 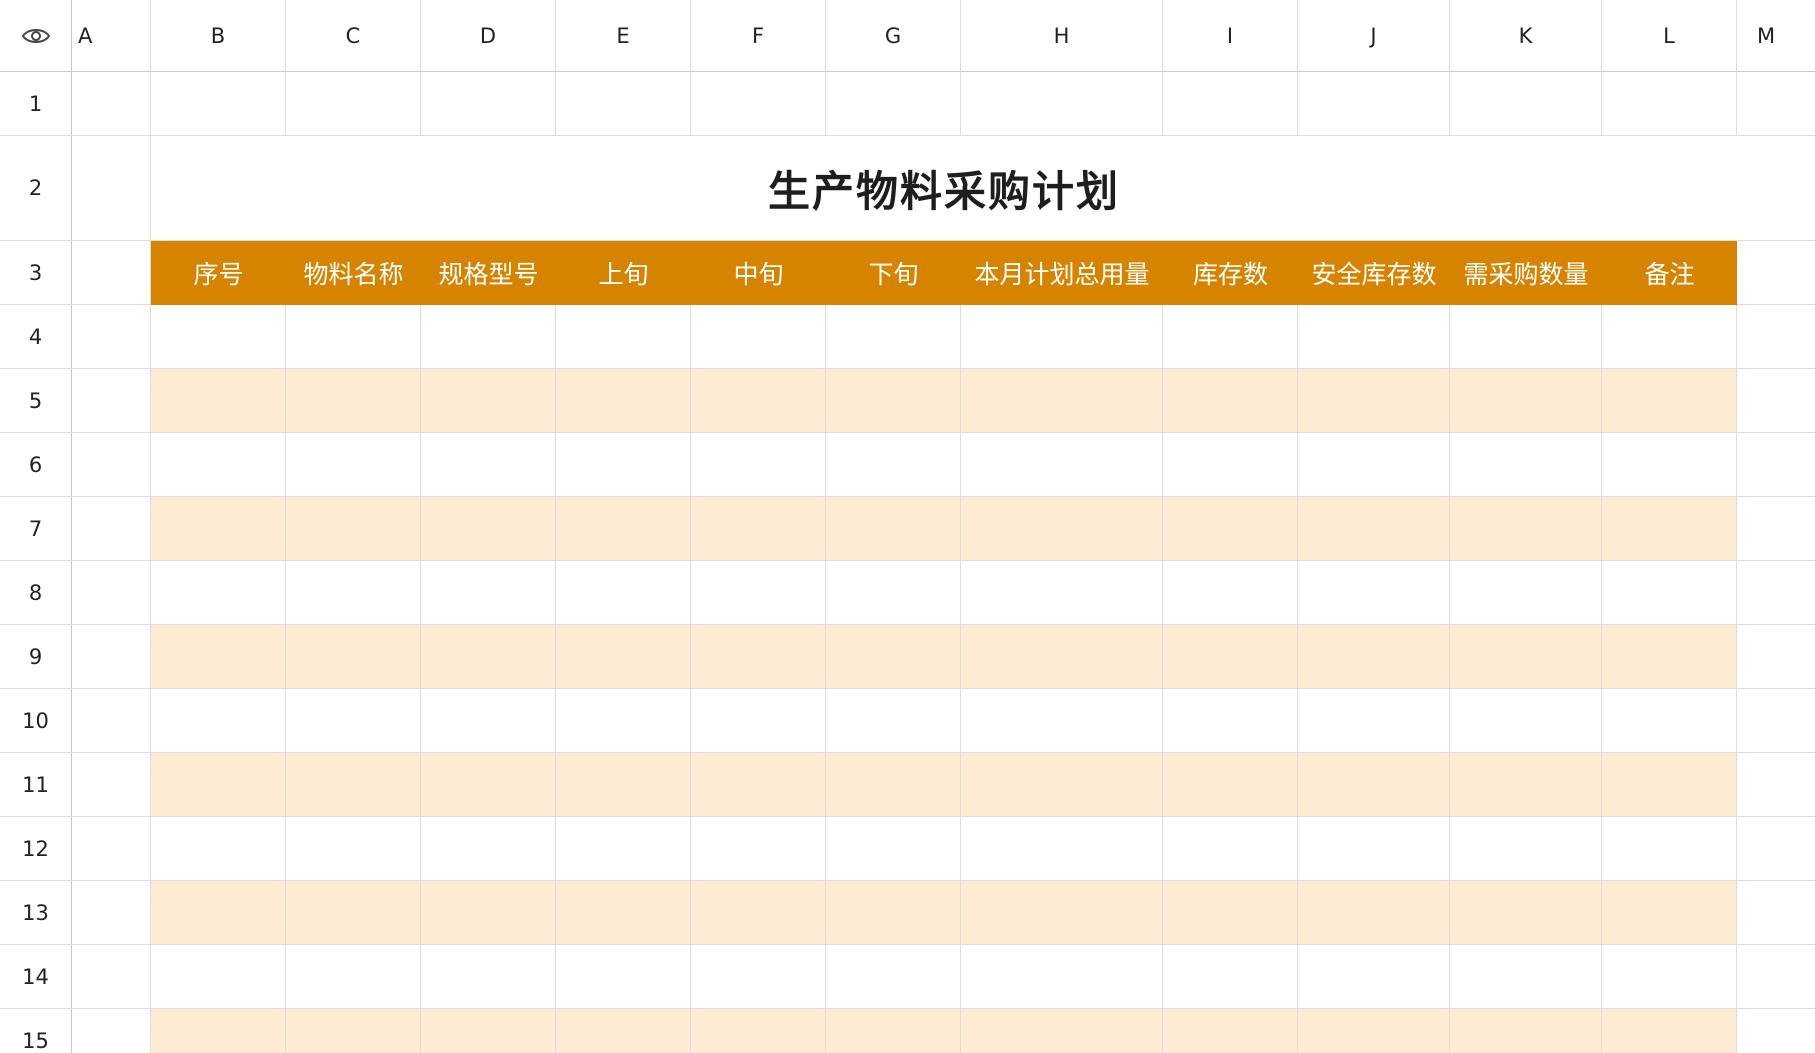 What do you see at coordinates (353, 913) in the screenshot?
I see `cell-c13` at bounding box center [353, 913].